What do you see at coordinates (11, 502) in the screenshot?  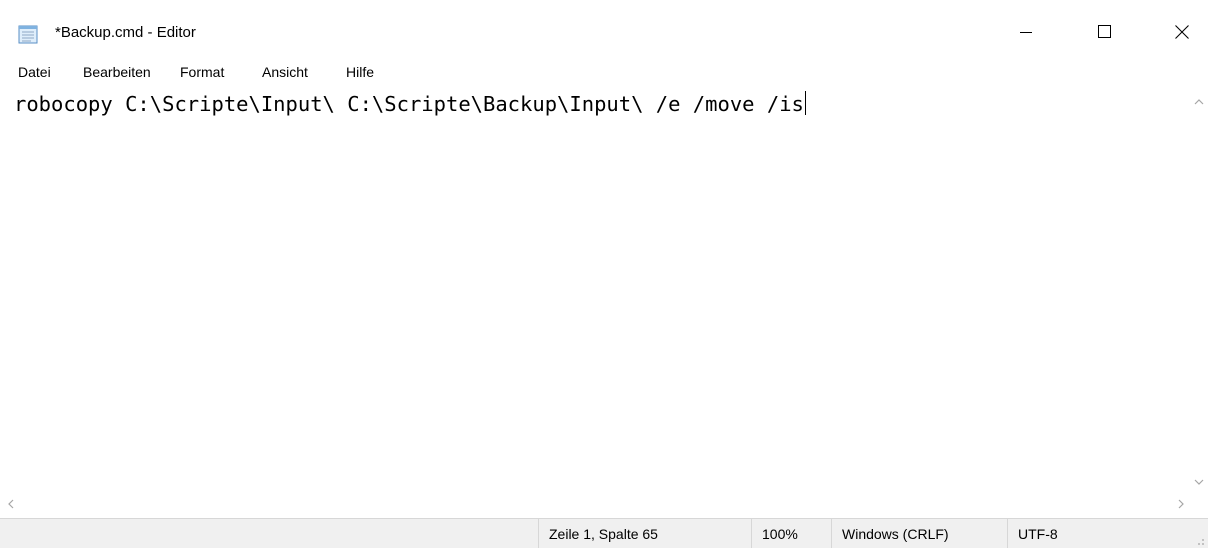 I see `scroll-left-icon` at bounding box center [11, 502].